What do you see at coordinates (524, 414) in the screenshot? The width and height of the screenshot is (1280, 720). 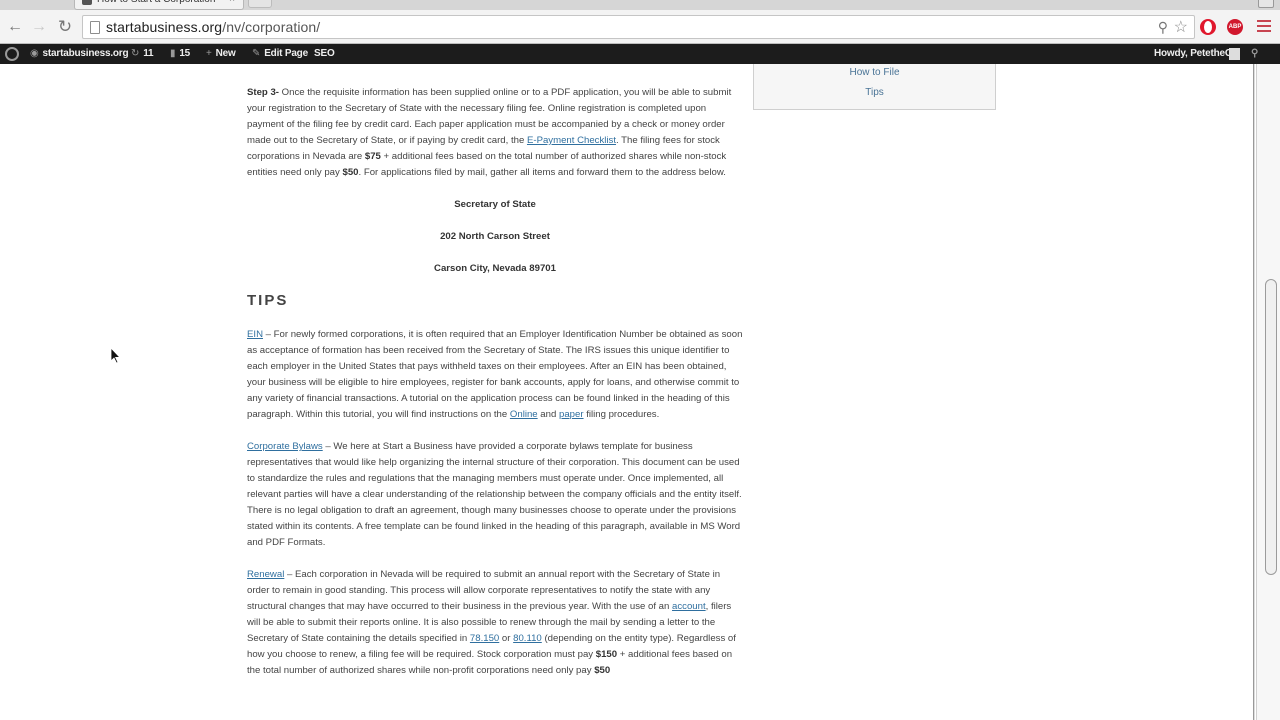 I see `online-link: Online` at bounding box center [524, 414].